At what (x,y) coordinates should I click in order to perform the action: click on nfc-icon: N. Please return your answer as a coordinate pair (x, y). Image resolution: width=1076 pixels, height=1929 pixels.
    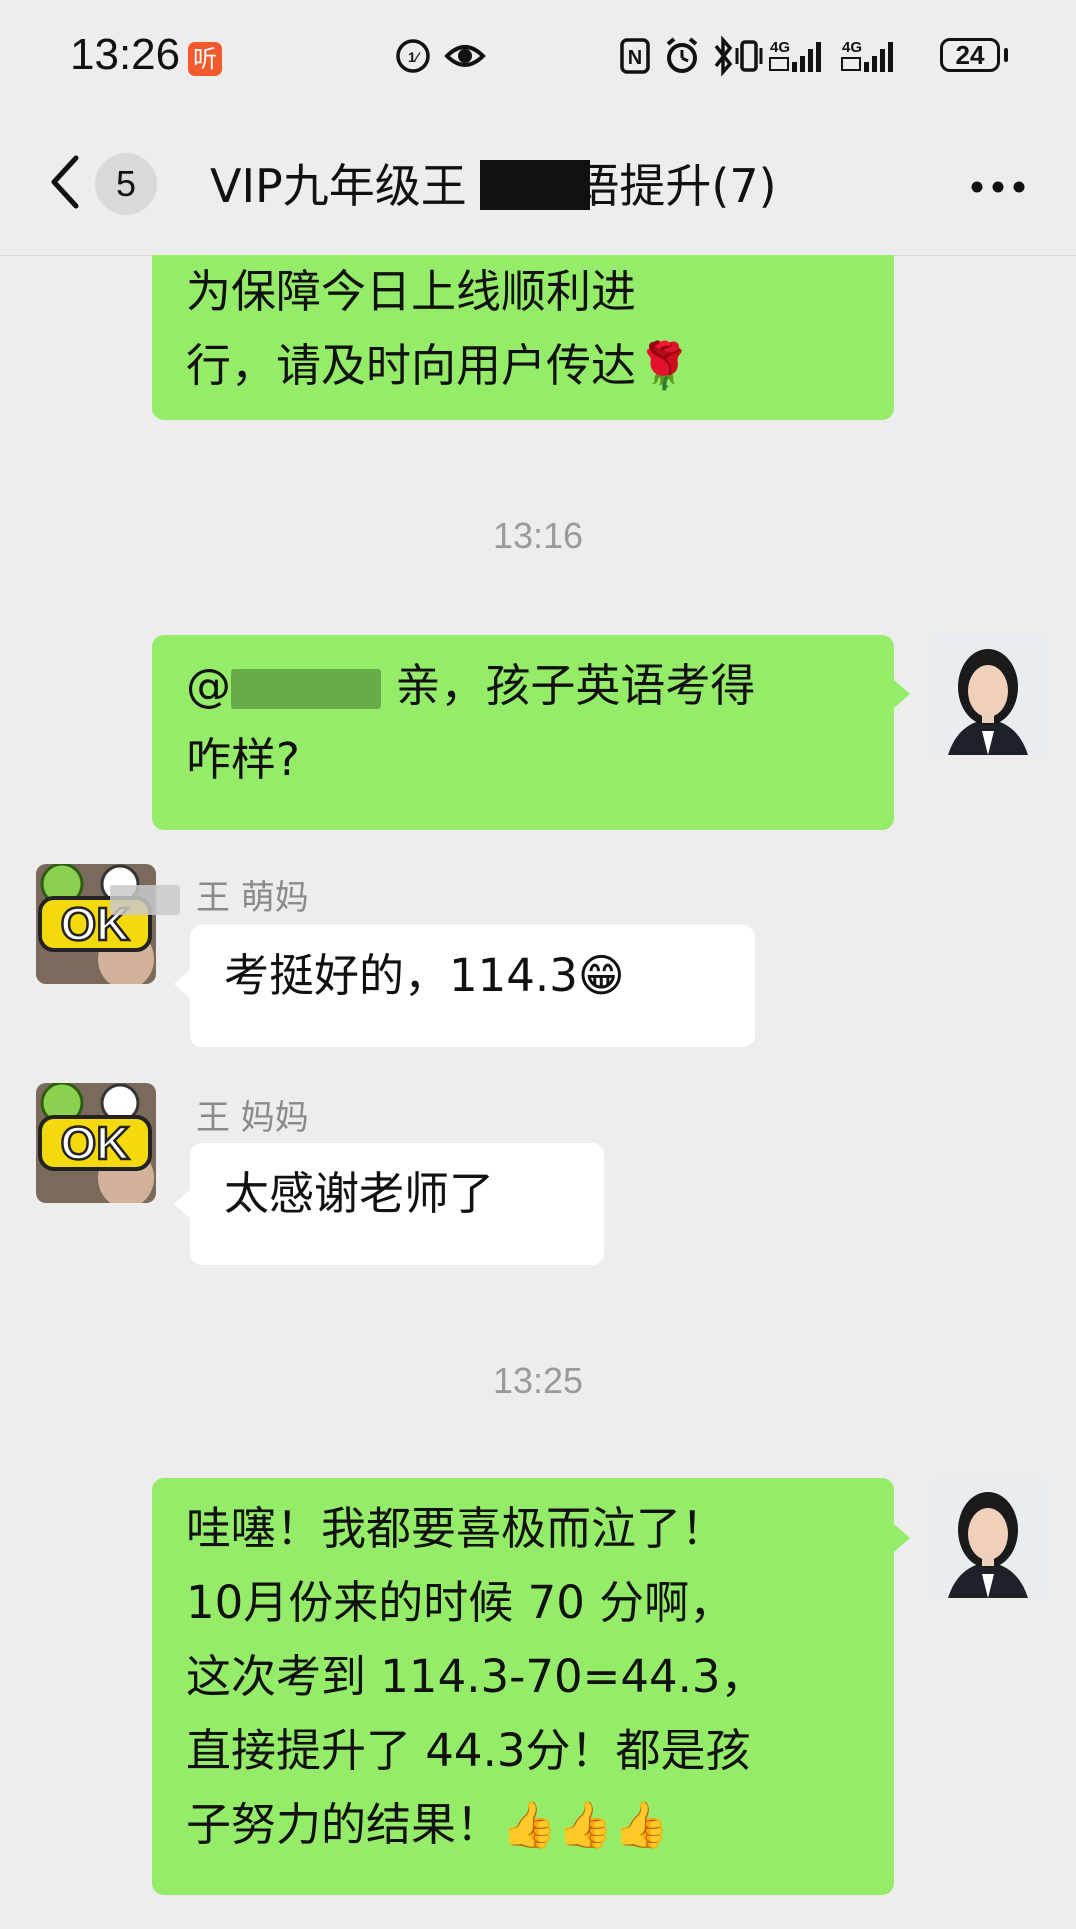
    Looking at the image, I should click on (635, 56).